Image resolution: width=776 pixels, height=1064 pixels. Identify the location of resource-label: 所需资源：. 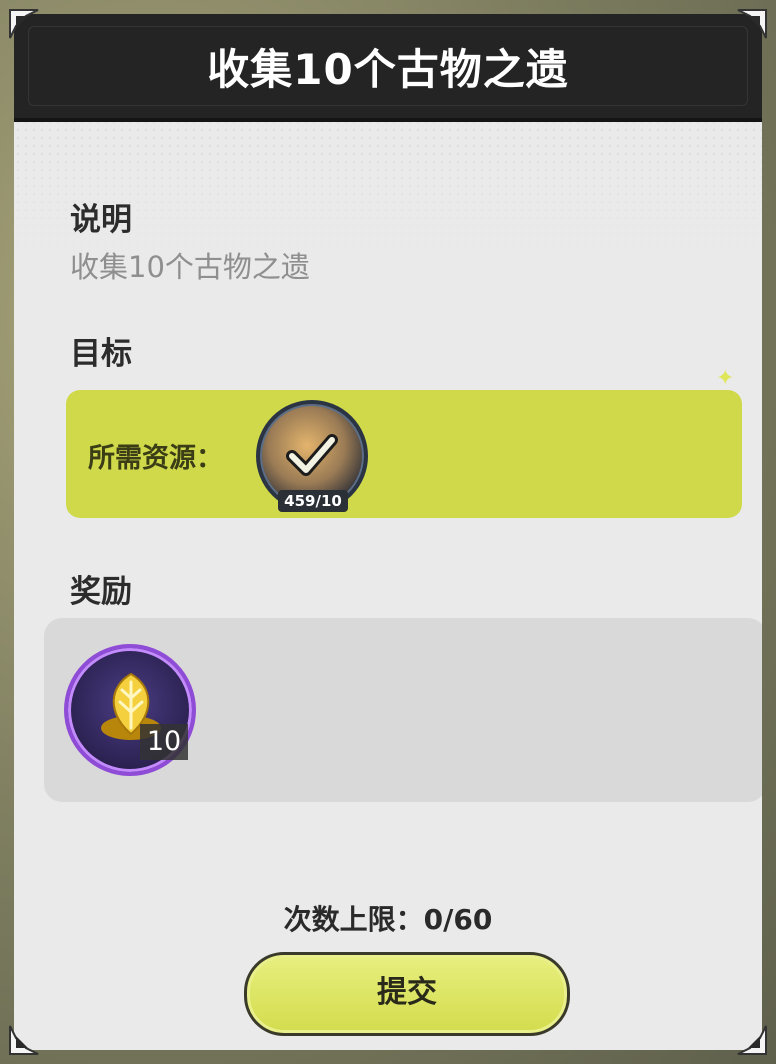
(155, 458).